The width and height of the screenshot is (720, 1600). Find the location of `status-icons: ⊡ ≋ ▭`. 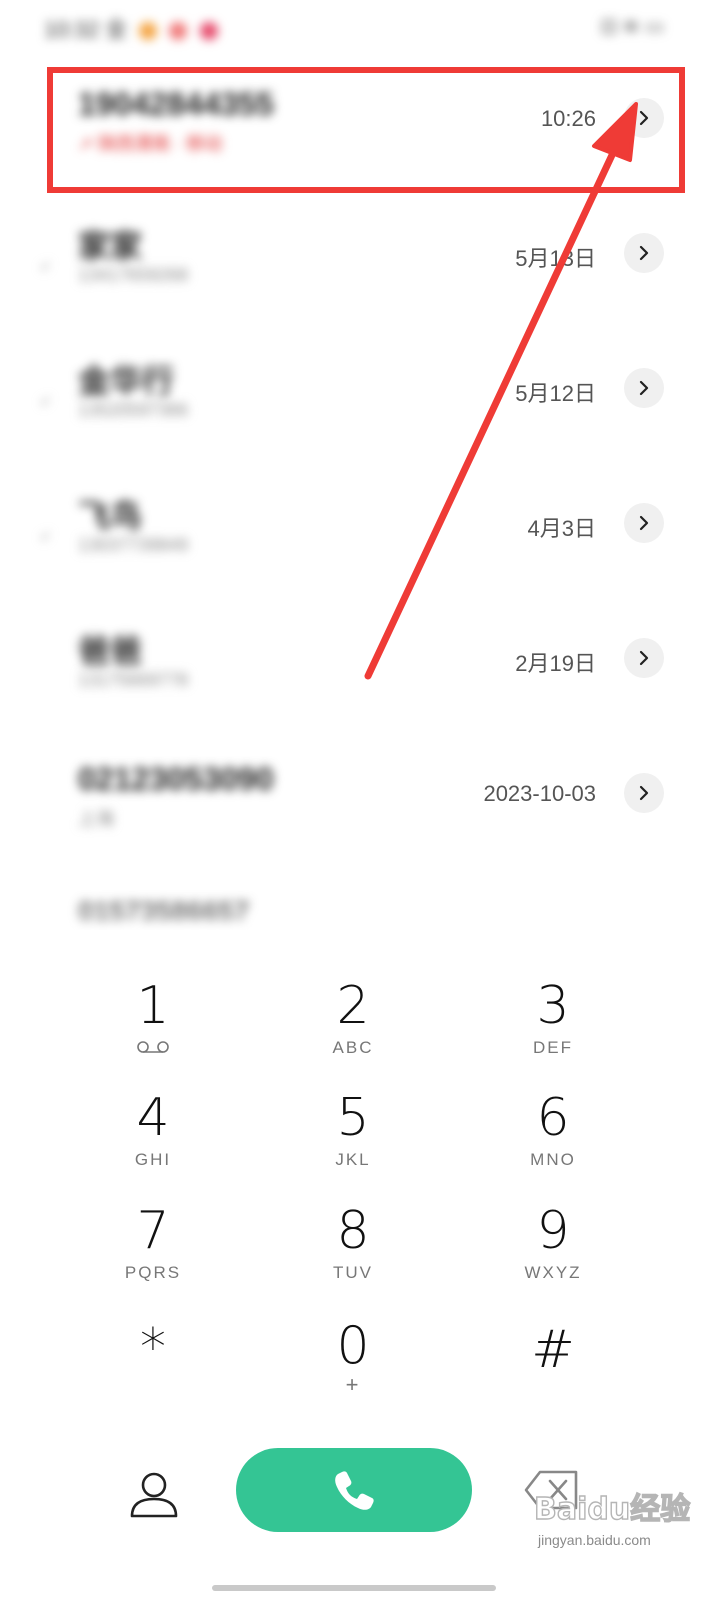

status-icons: ⊡ ≋ ▭ is located at coordinates (632, 27).